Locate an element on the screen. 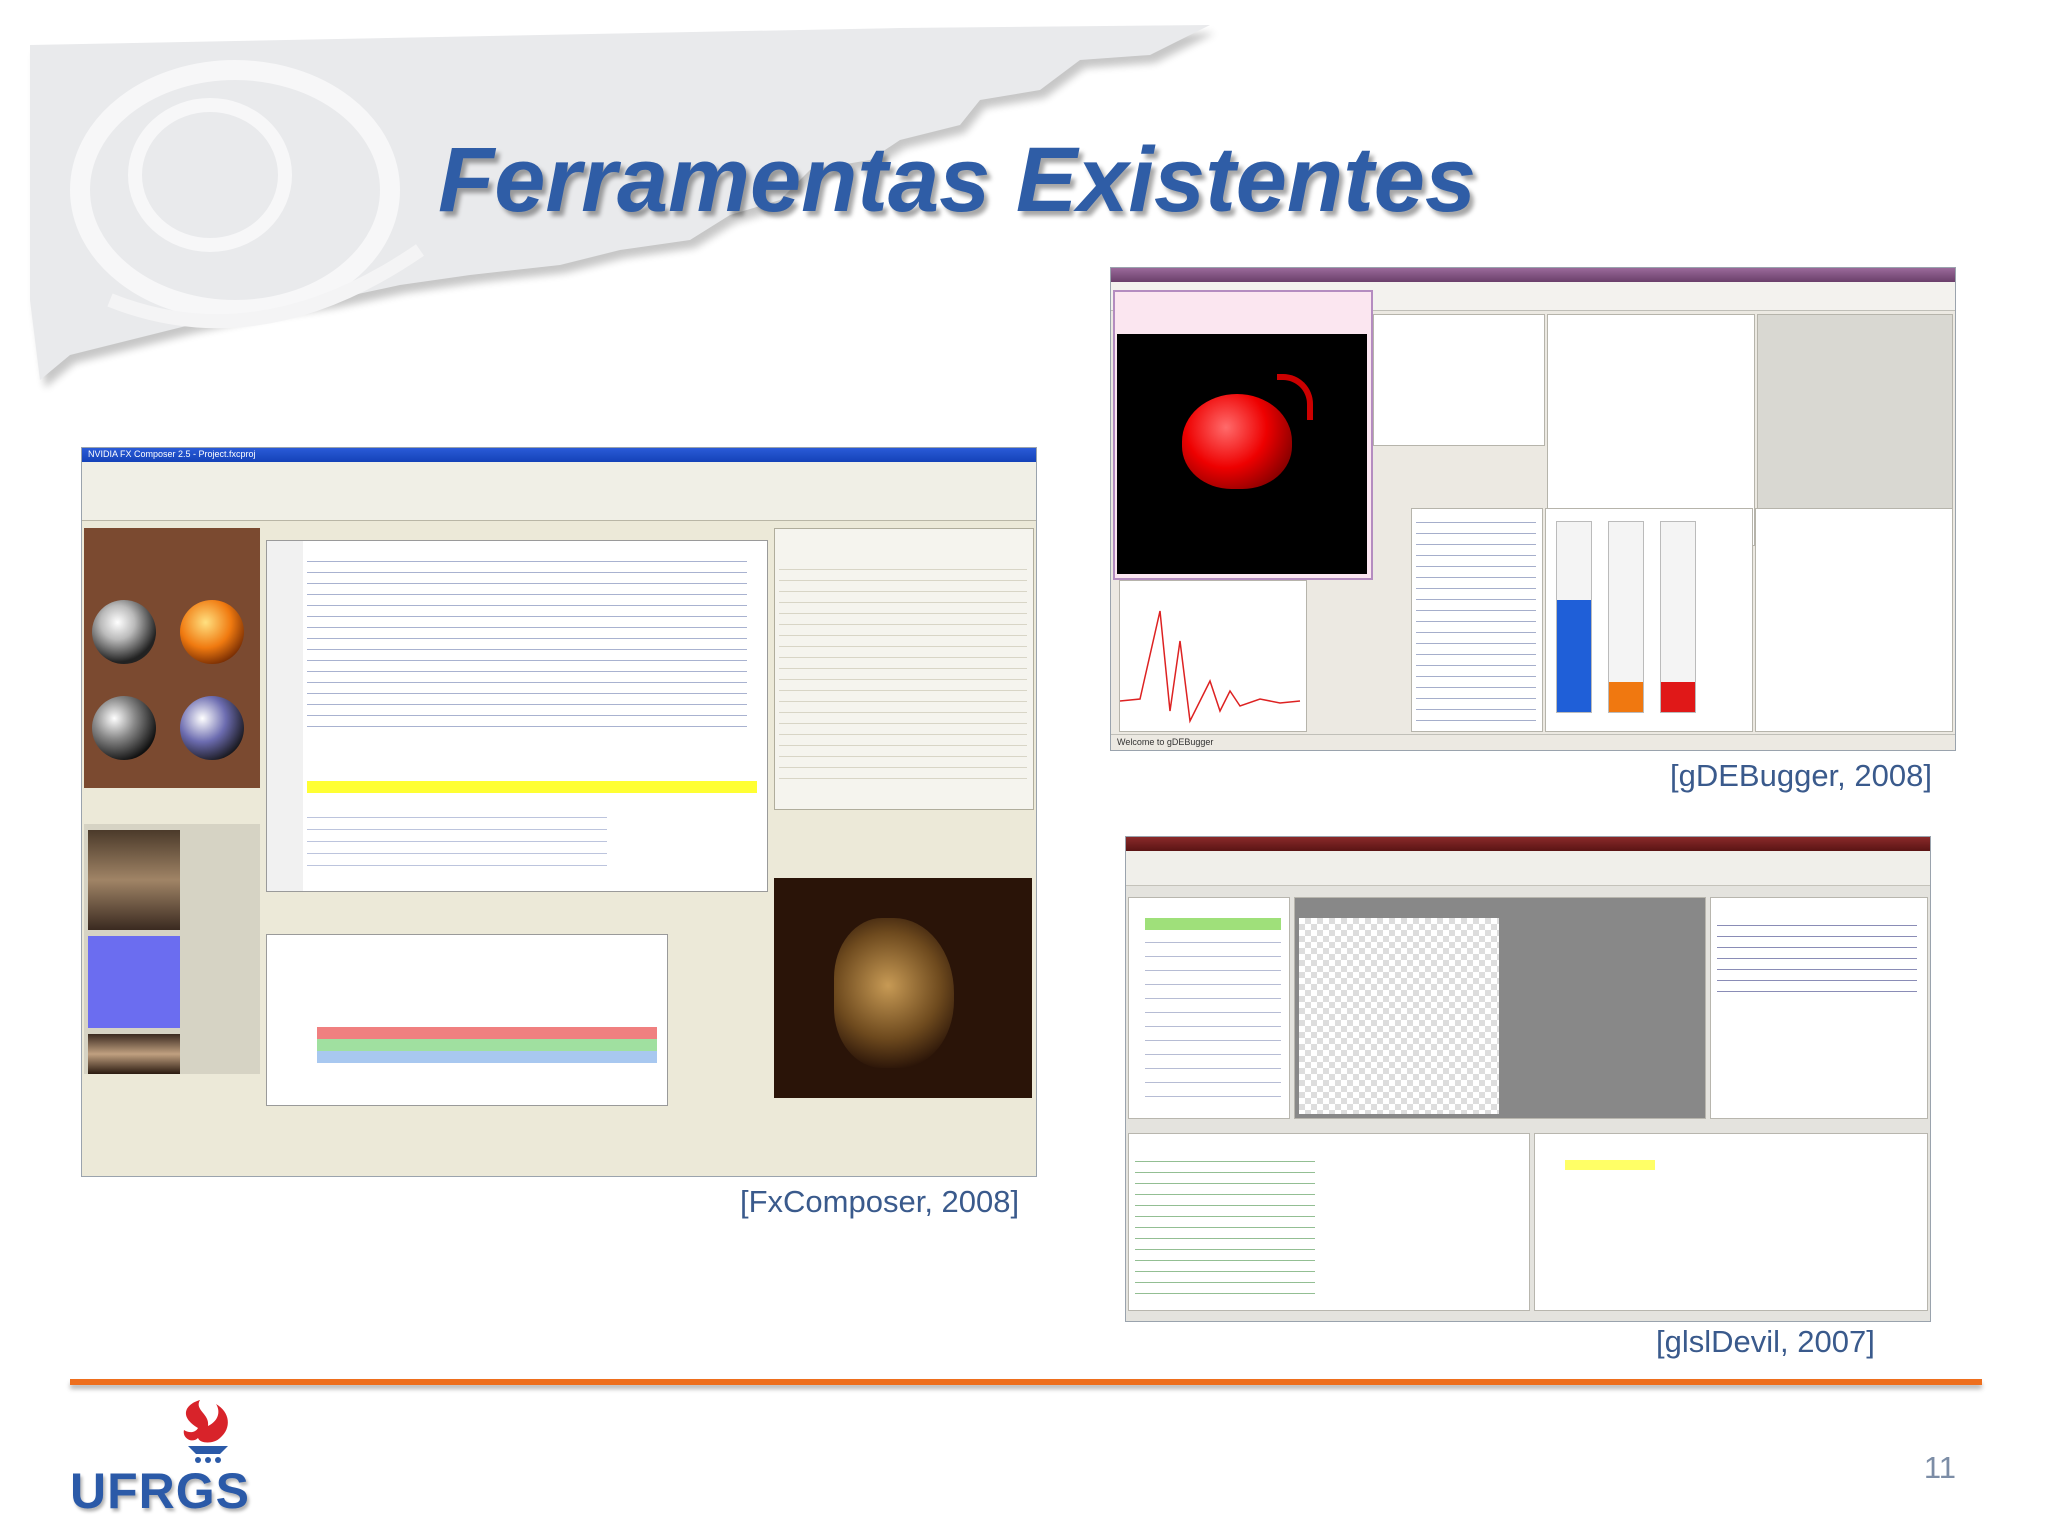  fxcomposer-materials-panel is located at coordinates (172, 658).